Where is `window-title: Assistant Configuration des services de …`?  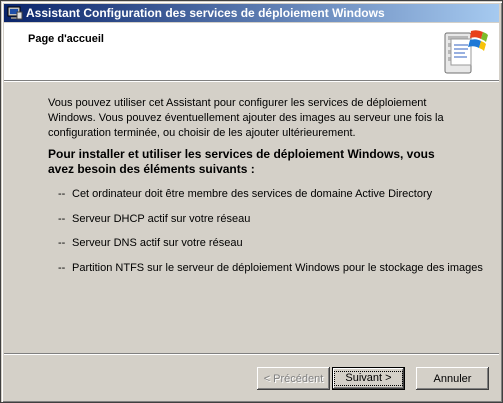 window-title: Assistant Configuration des services de … is located at coordinates (205, 13).